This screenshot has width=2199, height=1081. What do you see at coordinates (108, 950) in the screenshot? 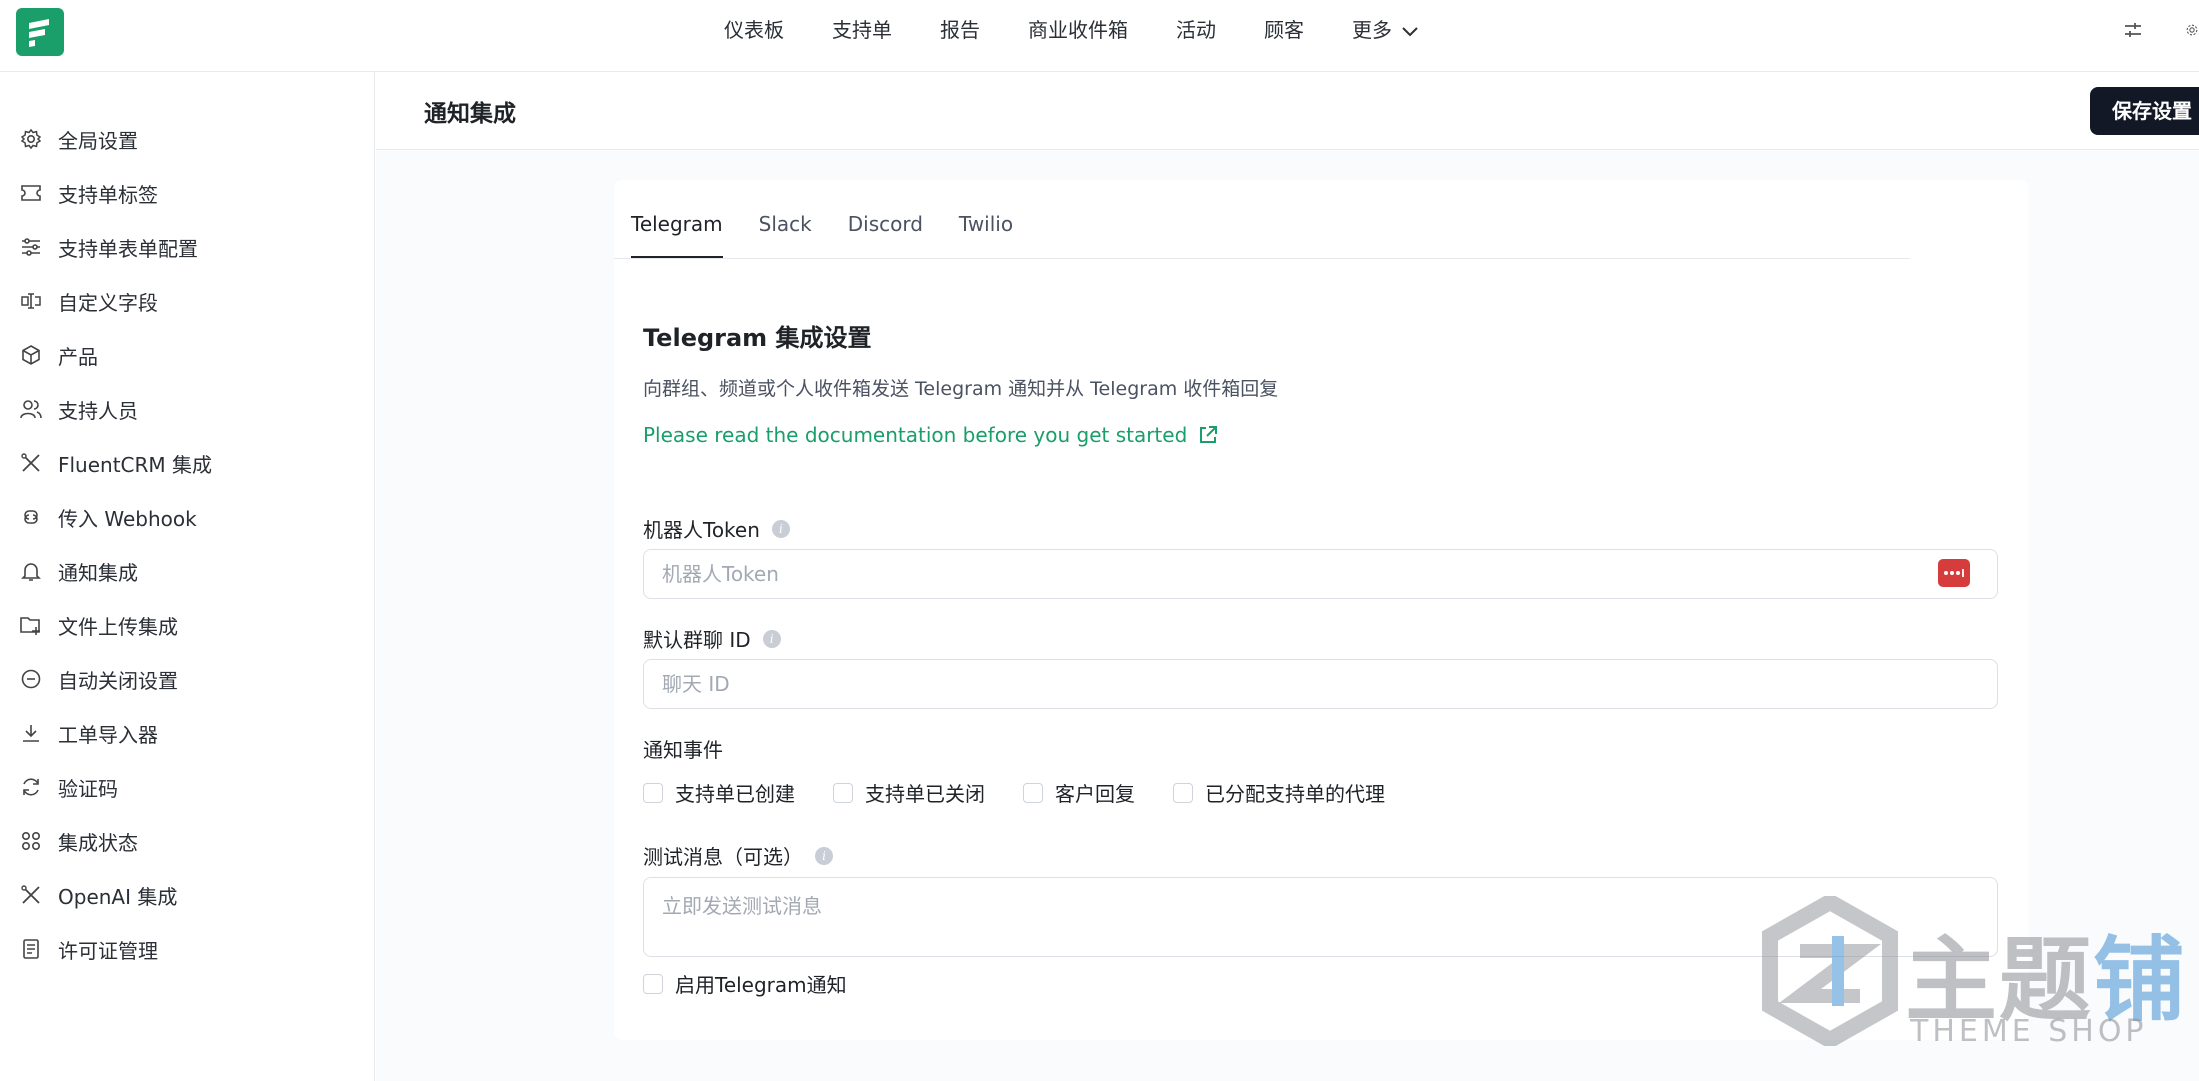
I see `sidebar-item-label: 许可证管理` at bounding box center [108, 950].